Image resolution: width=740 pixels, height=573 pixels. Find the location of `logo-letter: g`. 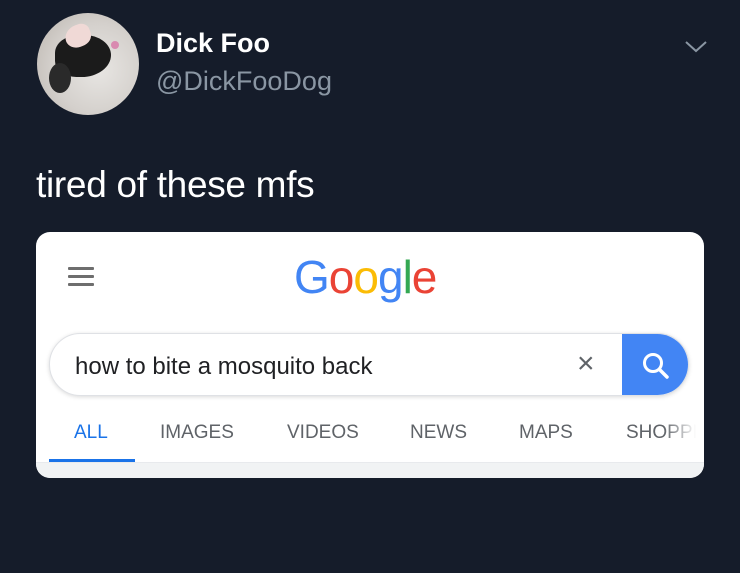

logo-letter: g is located at coordinates (390, 277).